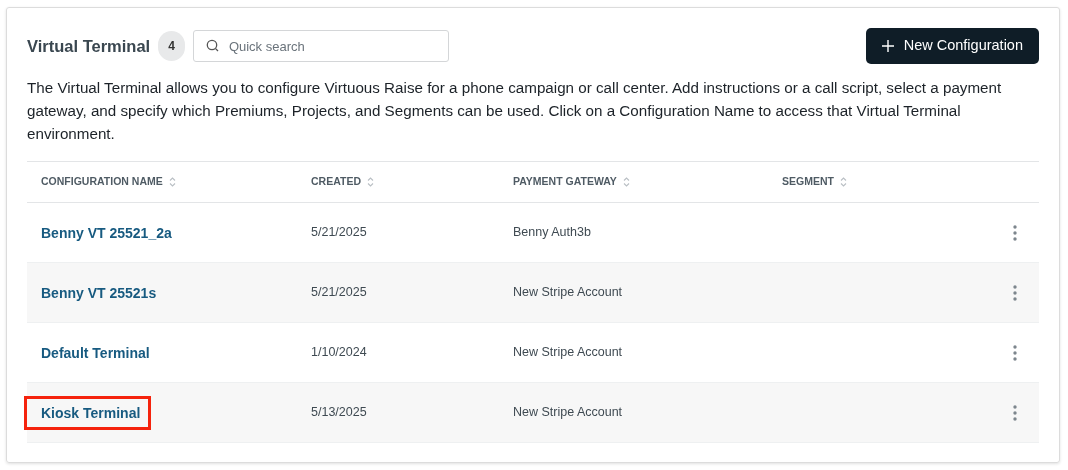  What do you see at coordinates (339, 412) in the screenshot?
I see `table-cell: 5/13/2025` at bounding box center [339, 412].